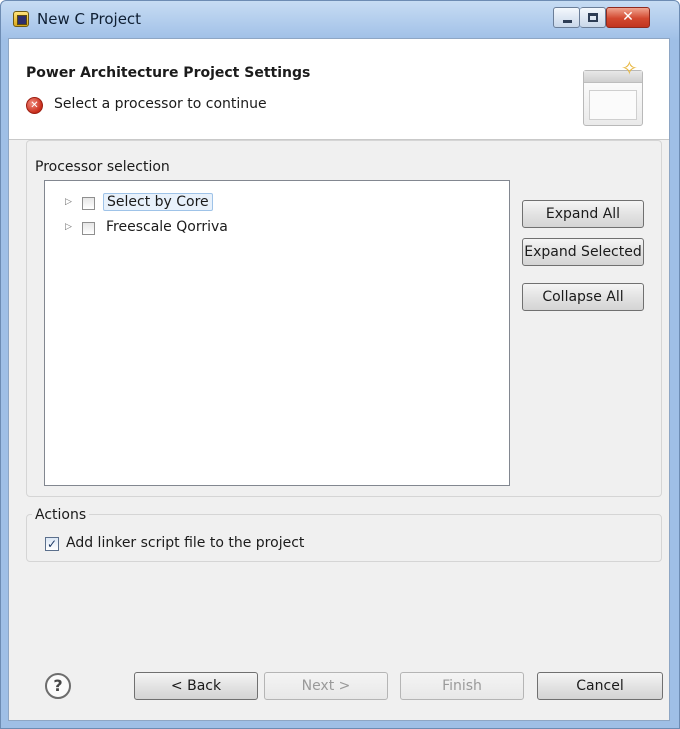 The height and width of the screenshot is (729, 680). I want to click on sparkle-icon: ✧, so click(629, 68).